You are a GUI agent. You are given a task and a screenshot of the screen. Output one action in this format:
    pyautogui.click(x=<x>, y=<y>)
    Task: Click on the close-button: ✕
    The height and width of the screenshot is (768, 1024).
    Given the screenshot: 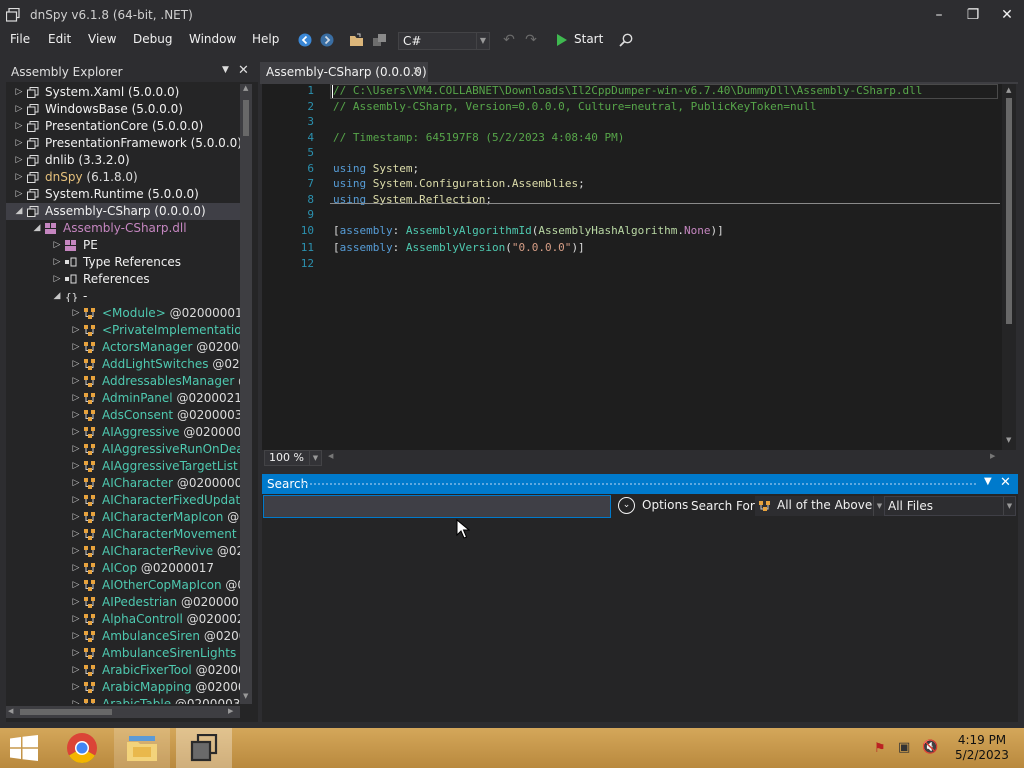 What is the action you would take?
    pyautogui.click(x=1007, y=15)
    